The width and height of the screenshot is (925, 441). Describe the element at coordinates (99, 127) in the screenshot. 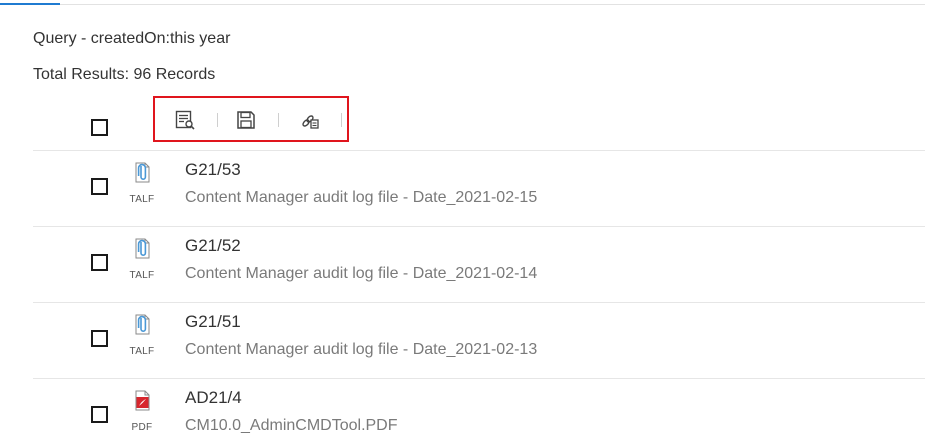

I see `select-all-checkbox` at that location.